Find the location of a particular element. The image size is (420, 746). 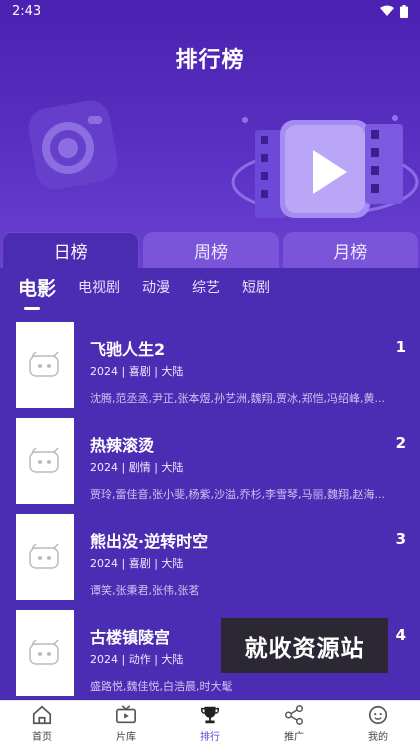

wifi-icon is located at coordinates (387, 10).